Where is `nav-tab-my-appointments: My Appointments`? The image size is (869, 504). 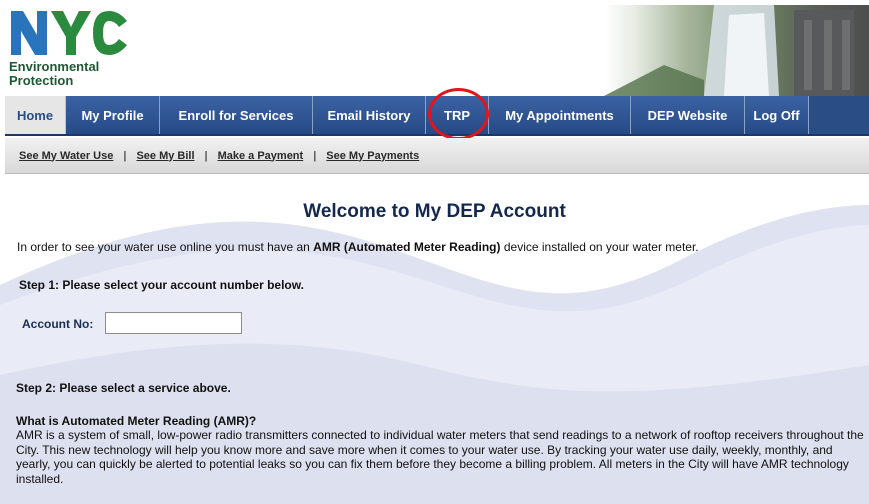
nav-tab-my-appointments: My Appointments is located at coordinates (560, 115).